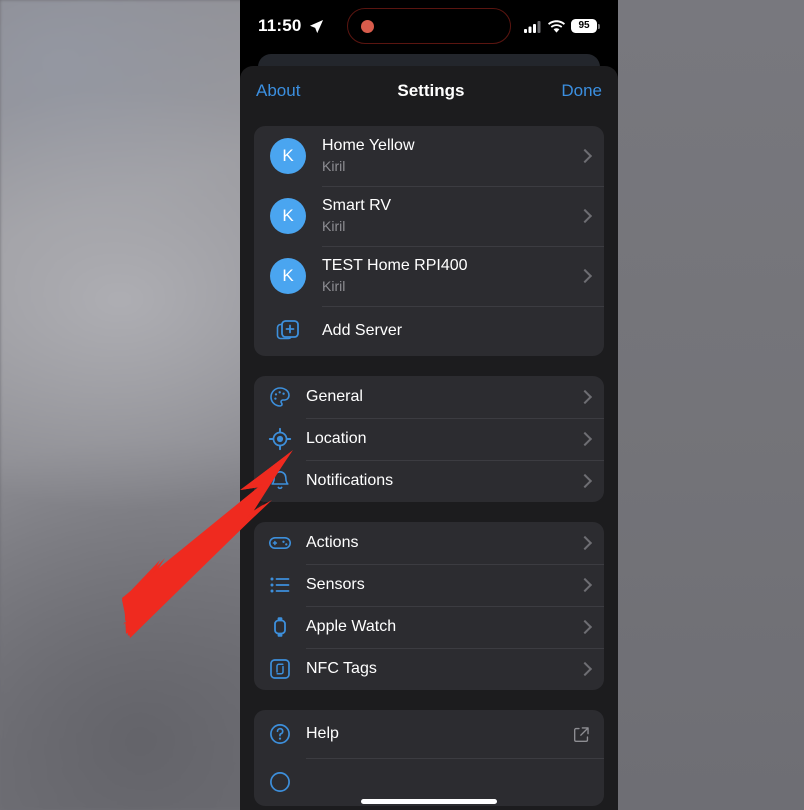  I want to click on add-server-icon-wrap, so click(288, 331).